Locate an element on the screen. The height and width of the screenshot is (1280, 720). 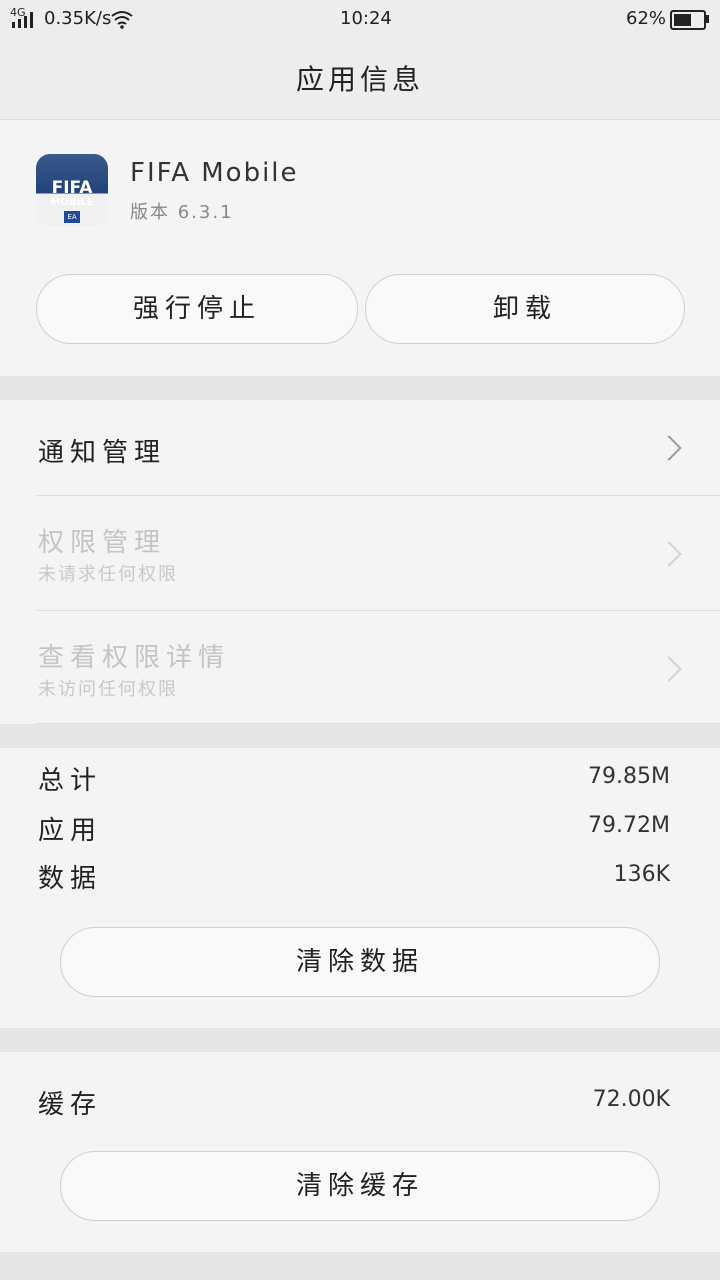
page-title: 应用信息 is located at coordinates (359, 79).